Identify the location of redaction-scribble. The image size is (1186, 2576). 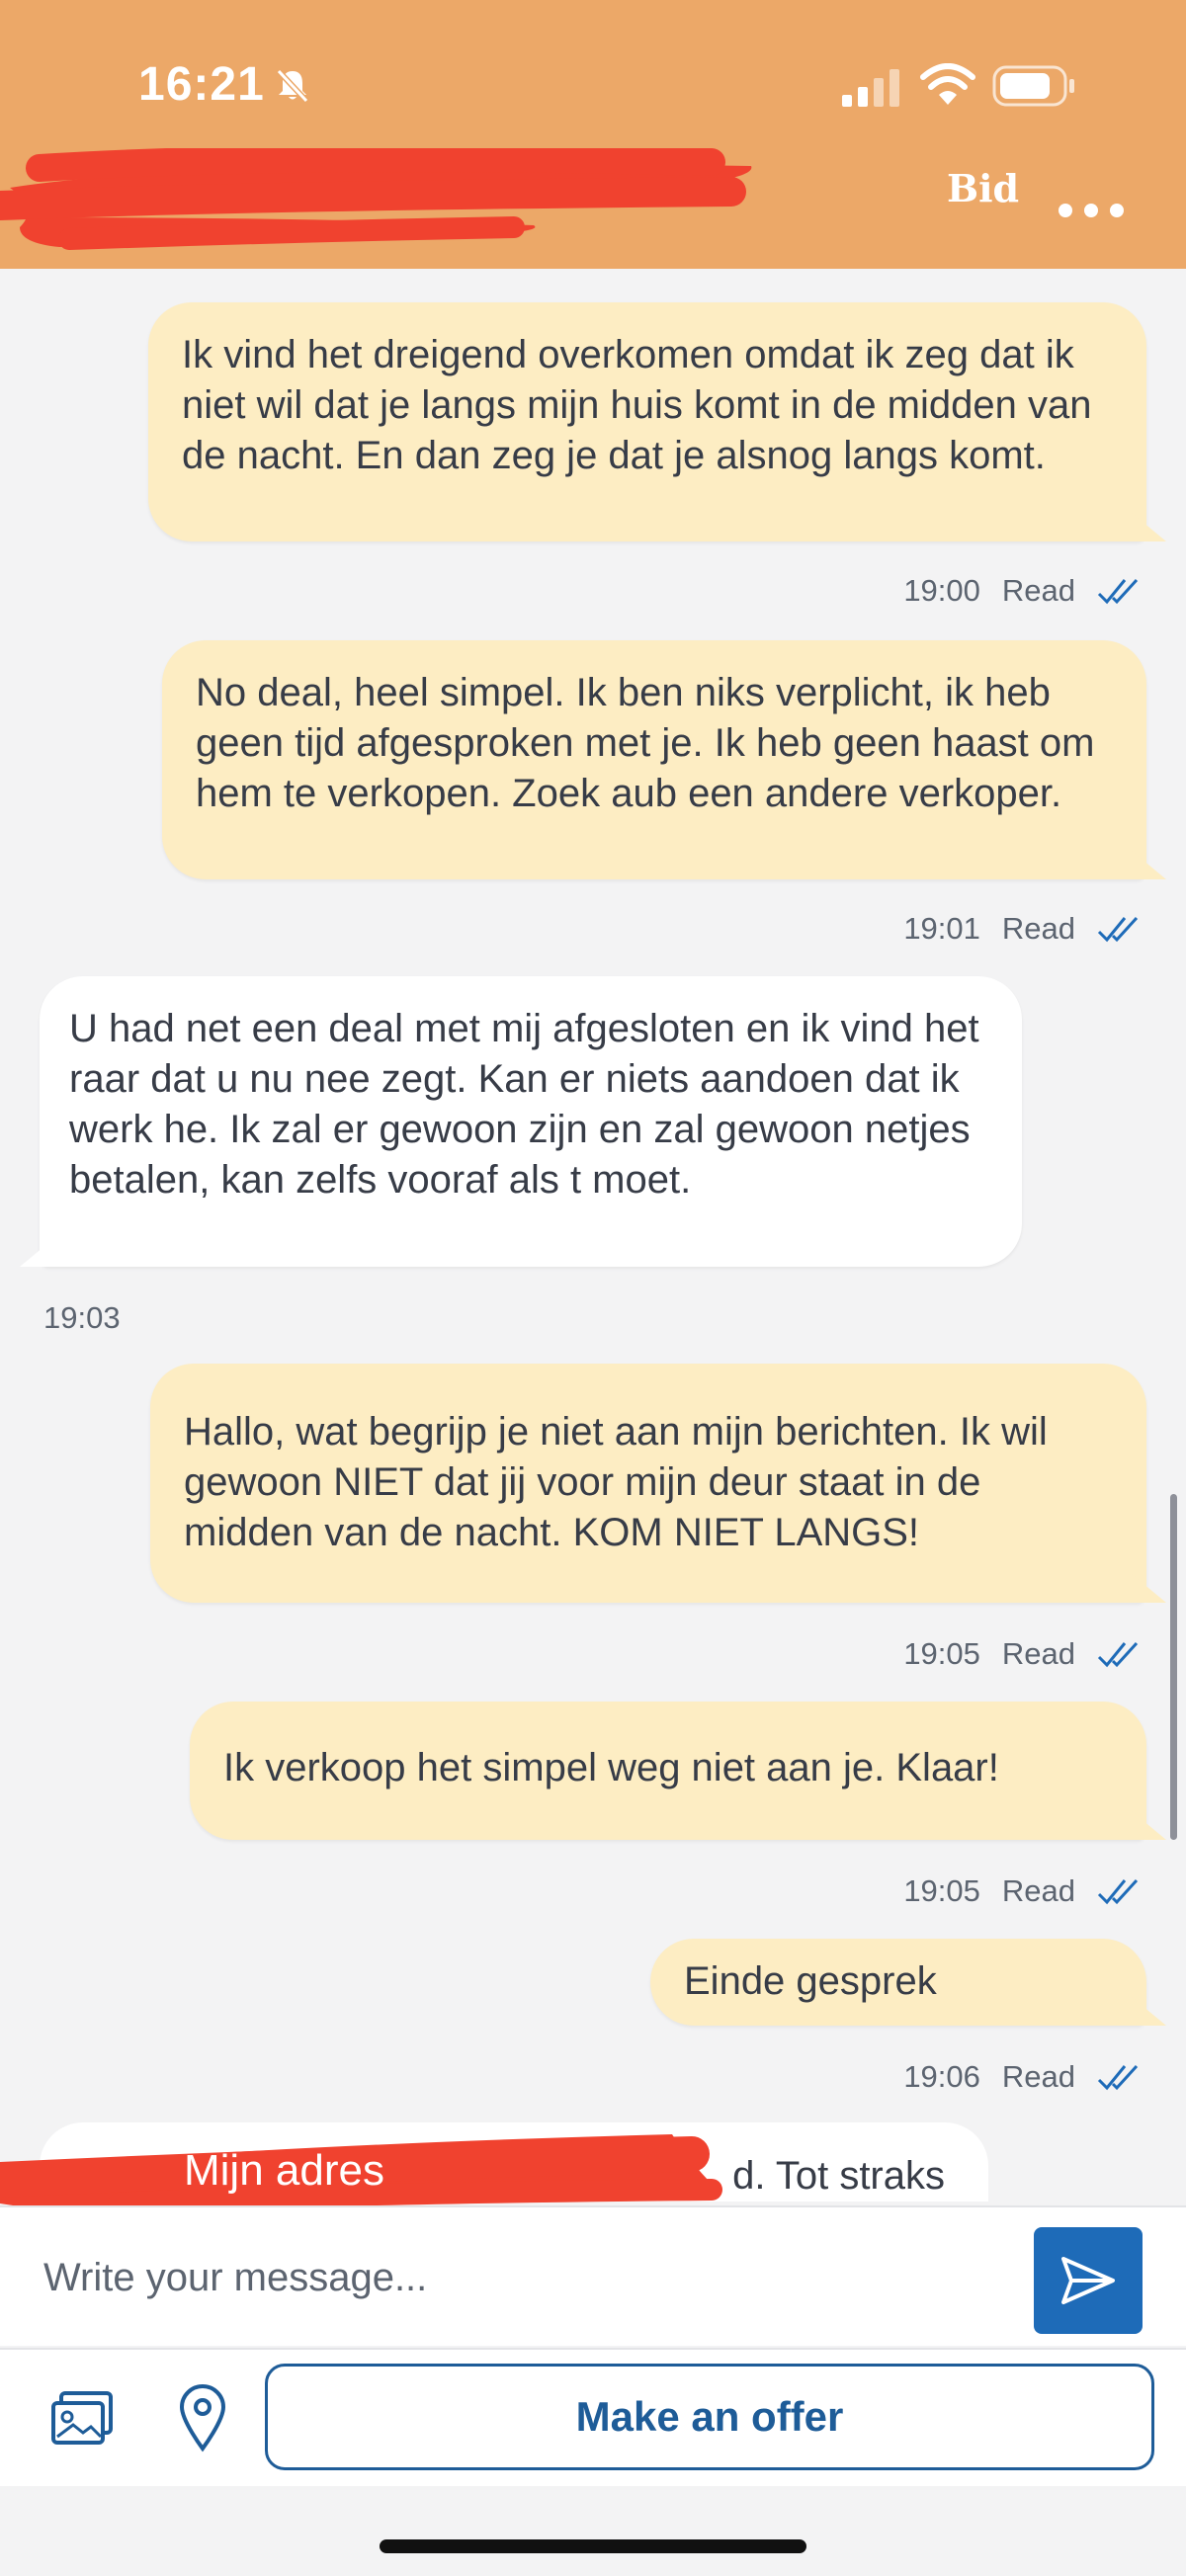
(376, 199).